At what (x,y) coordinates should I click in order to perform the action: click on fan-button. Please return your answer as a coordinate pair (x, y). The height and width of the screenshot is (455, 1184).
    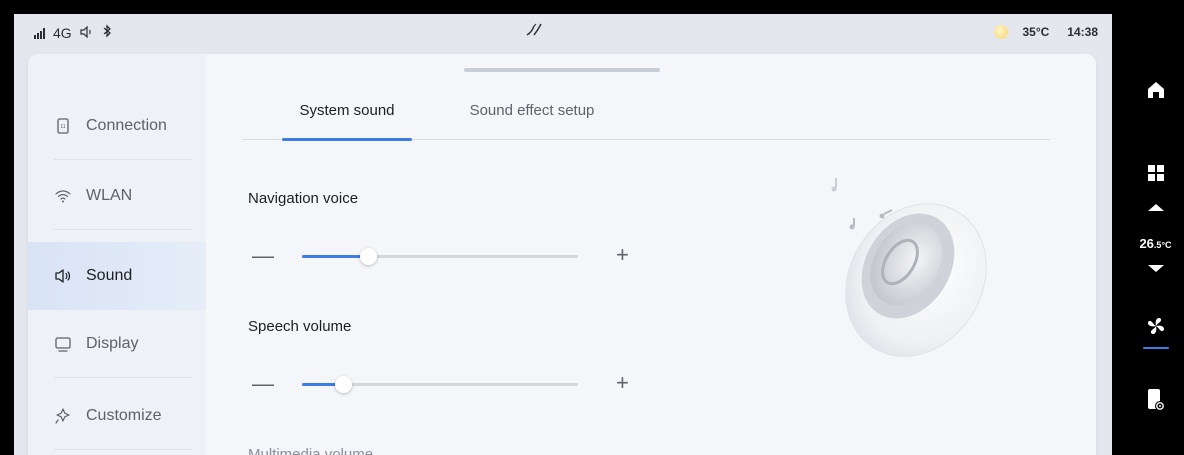
    Looking at the image, I should click on (1155, 332).